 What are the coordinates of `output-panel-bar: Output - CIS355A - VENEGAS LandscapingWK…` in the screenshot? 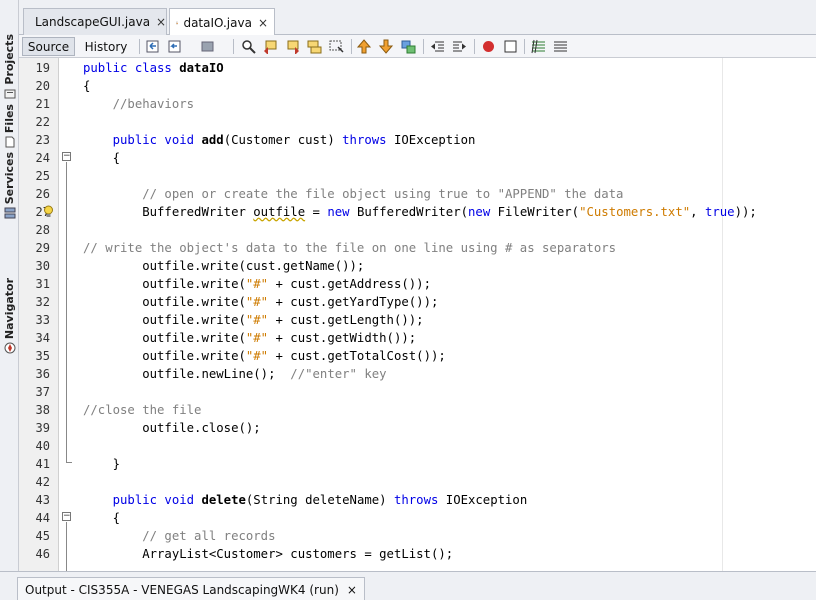 It's located at (408, 585).